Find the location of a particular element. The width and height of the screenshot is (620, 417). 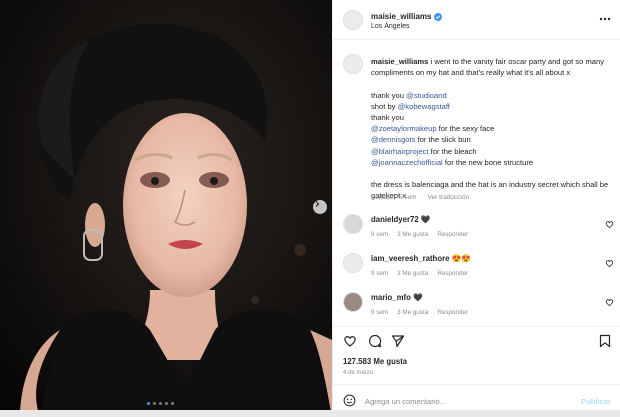

publish-button: Publicar is located at coordinates (596, 401).